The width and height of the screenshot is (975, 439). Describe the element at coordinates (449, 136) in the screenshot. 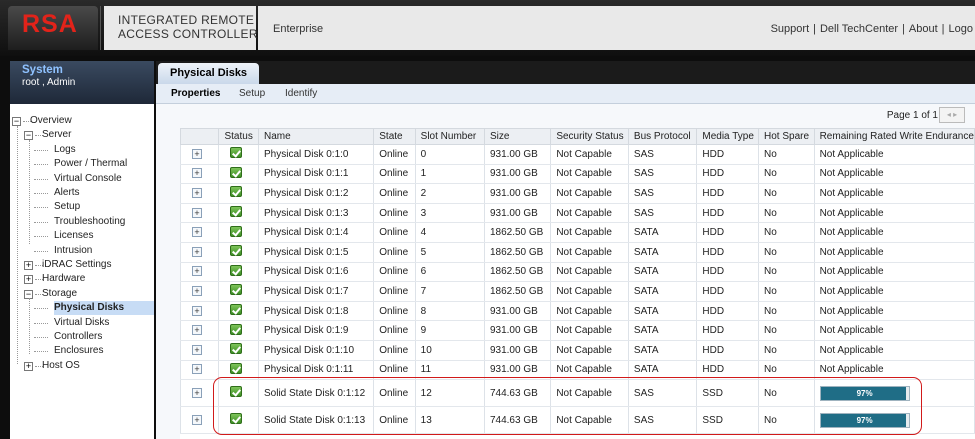

I see `column-header: Slot Number` at that location.